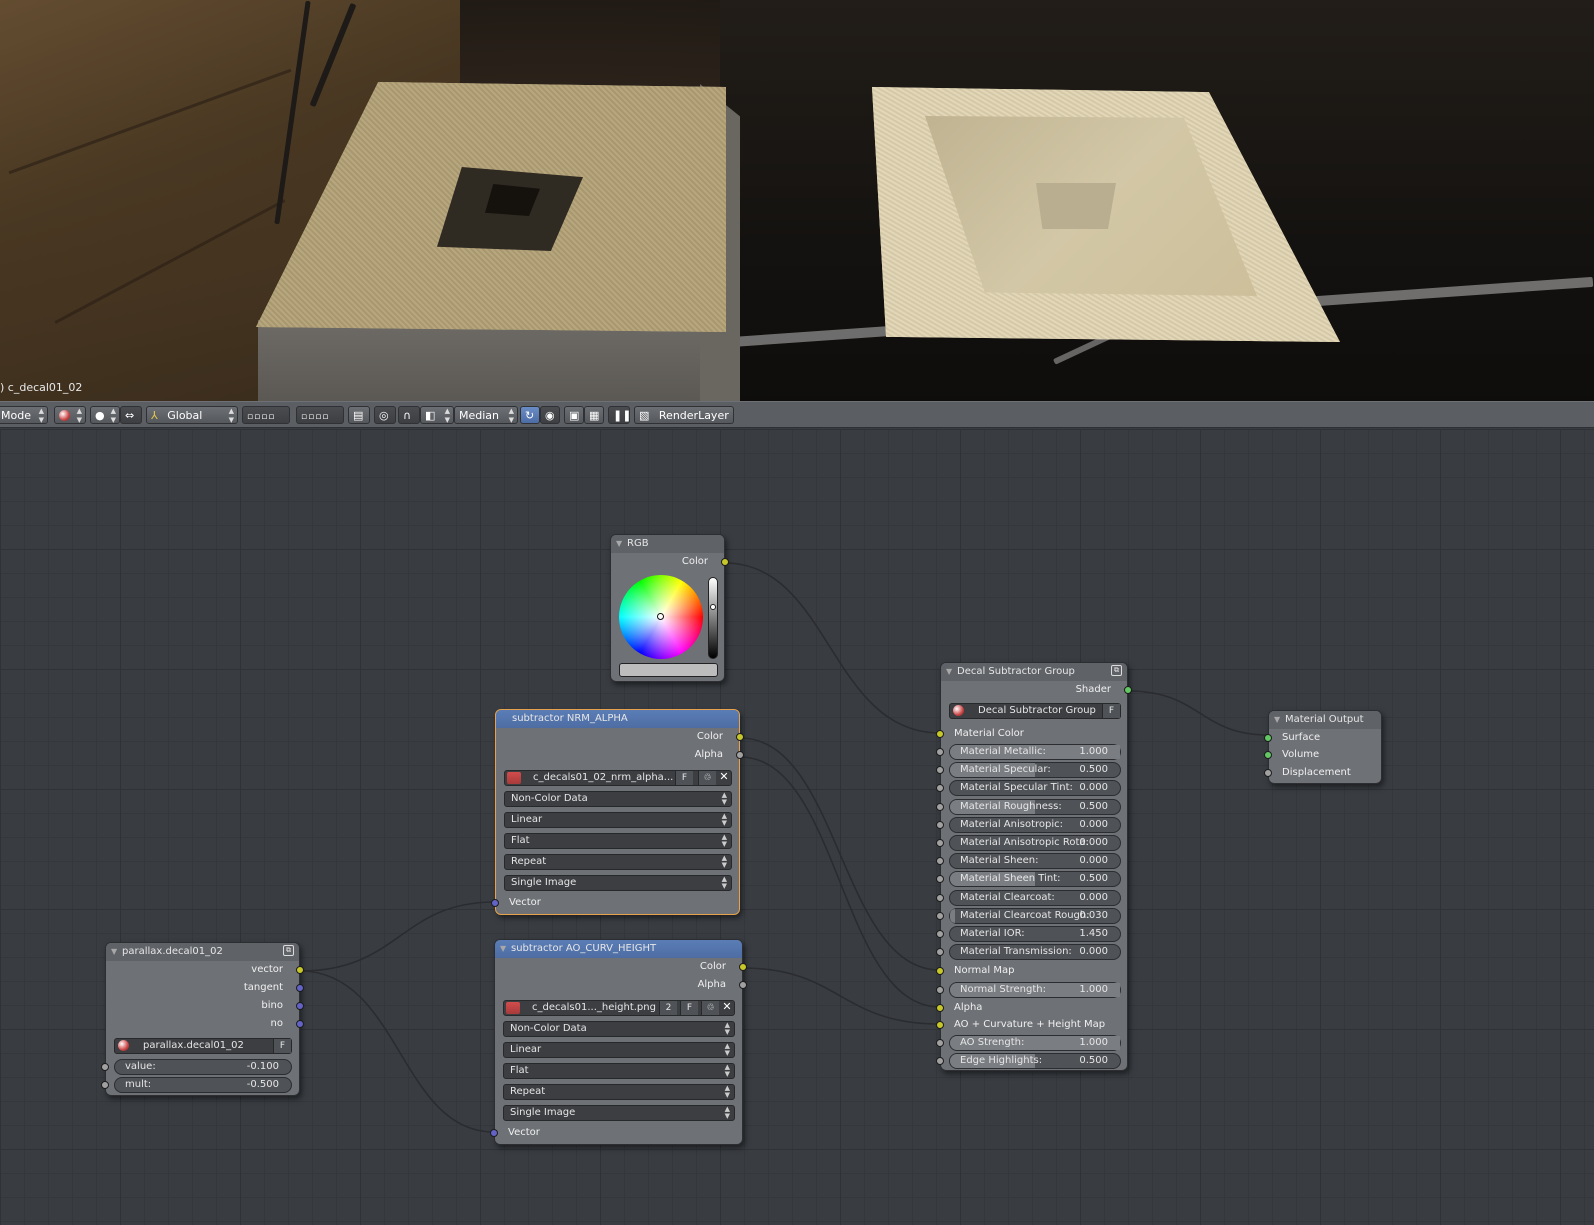 This screenshot has height=1225, width=1594. Describe the element at coordinates (713, 618) in the screenshot. I see `value-slider` at that location.